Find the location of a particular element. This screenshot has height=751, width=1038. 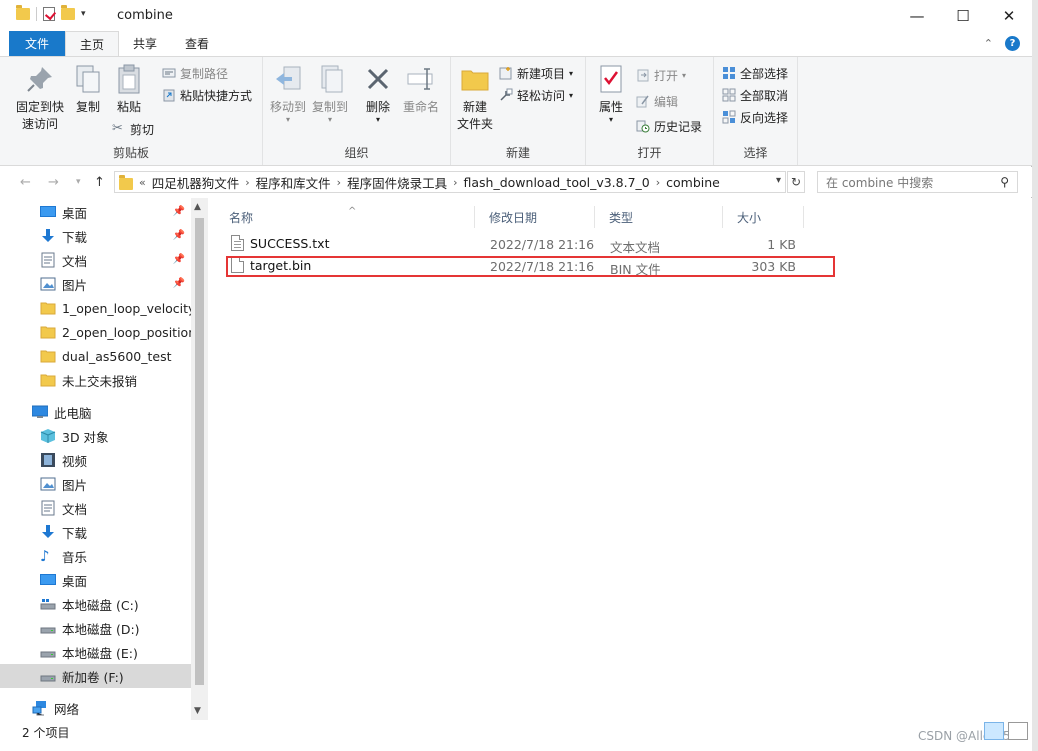

sidebar-item-documents: 文档 is located at coordinates (95, 508).